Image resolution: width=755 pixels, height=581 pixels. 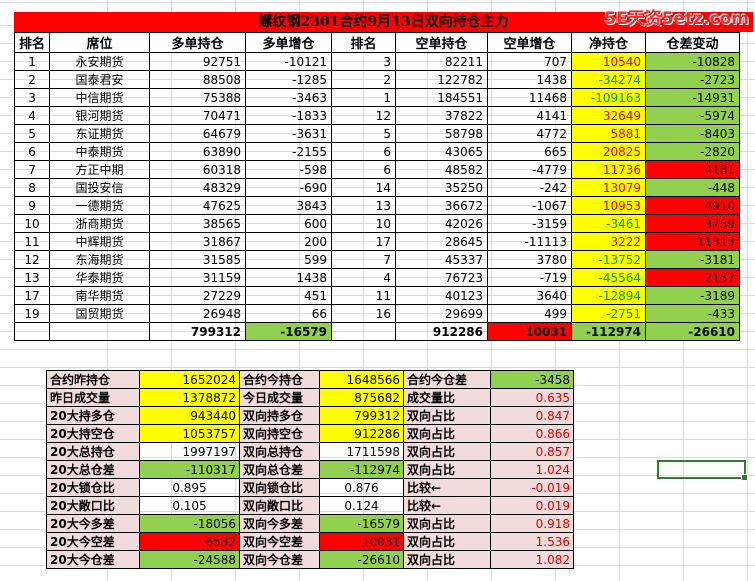 I want to click on row-short-change: 3640, so click(x=530, y=295).